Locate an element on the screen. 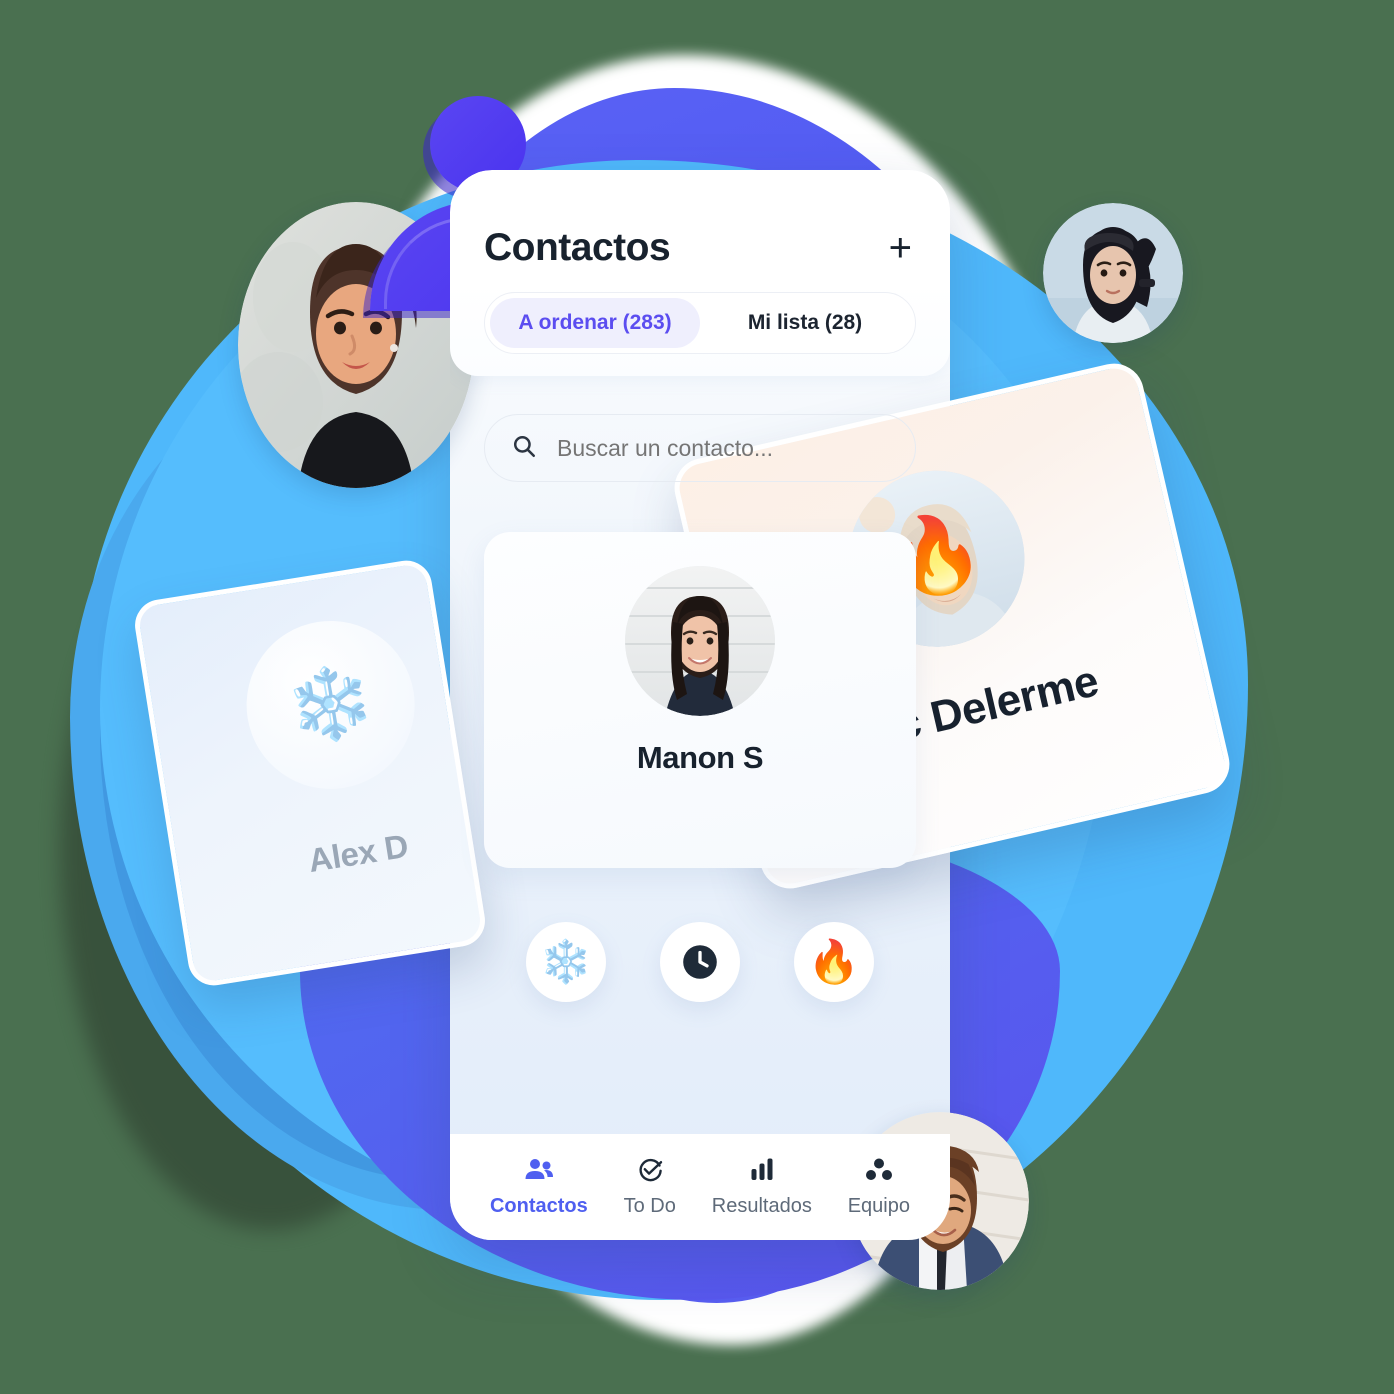 The height and width of the screenshot is (1394, 1394). nav-item-contactos: Contactos is located at coordinates (539, 1187).